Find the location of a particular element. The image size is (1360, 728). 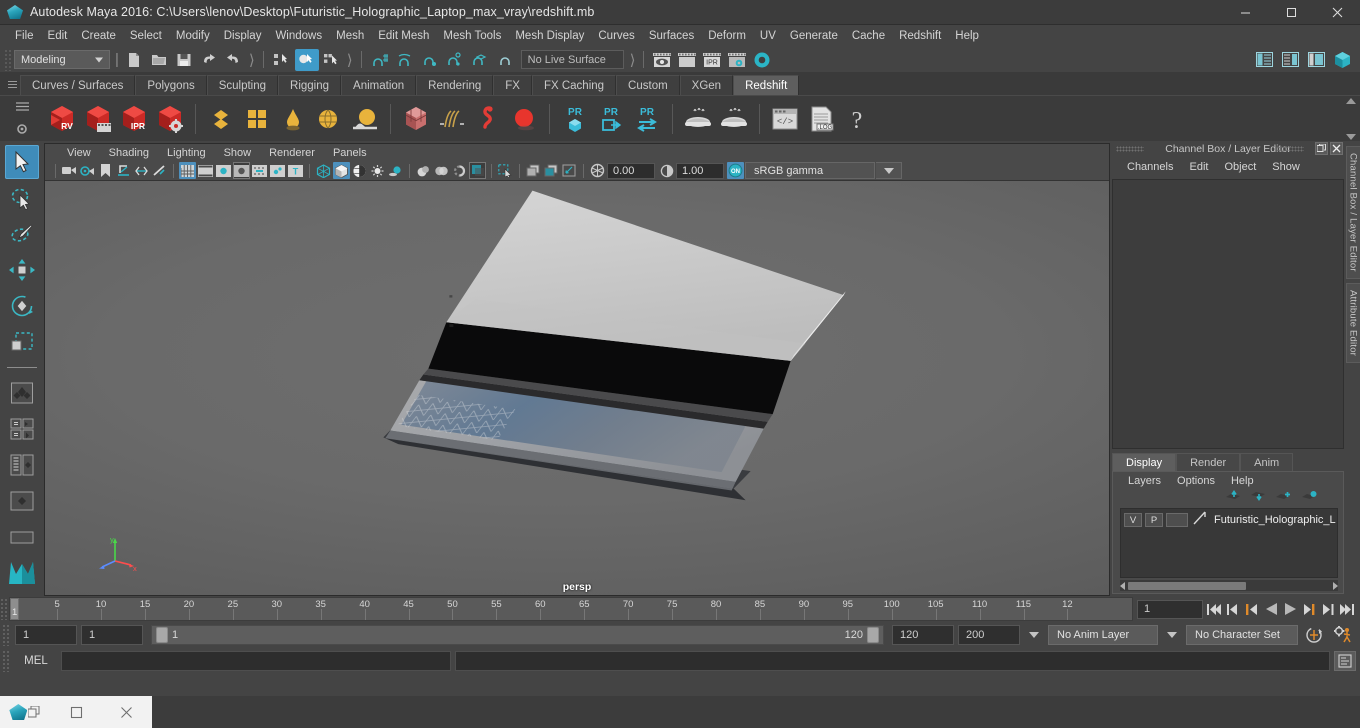

shelf-redshift-script-editor: </> is located at coordinates (785, 119).